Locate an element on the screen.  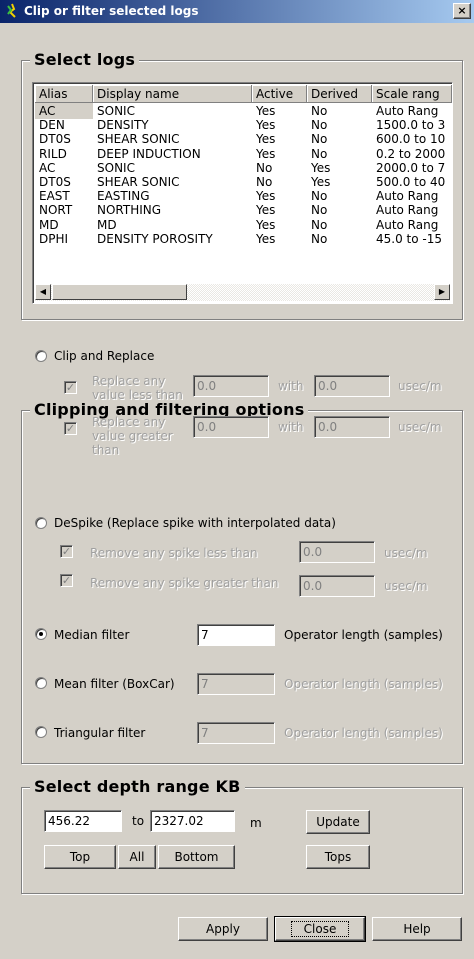
spike-less-value-field: 0.0 is located at coordinates (337, 552).